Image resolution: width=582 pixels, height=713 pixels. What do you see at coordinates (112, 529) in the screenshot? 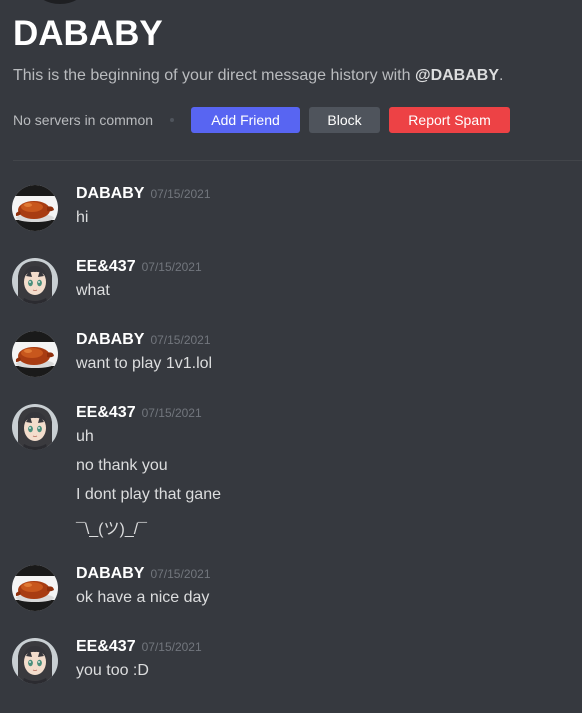
I see `message-content: ¯\_(ツ)_/¯` at bounding box center [112, 529].